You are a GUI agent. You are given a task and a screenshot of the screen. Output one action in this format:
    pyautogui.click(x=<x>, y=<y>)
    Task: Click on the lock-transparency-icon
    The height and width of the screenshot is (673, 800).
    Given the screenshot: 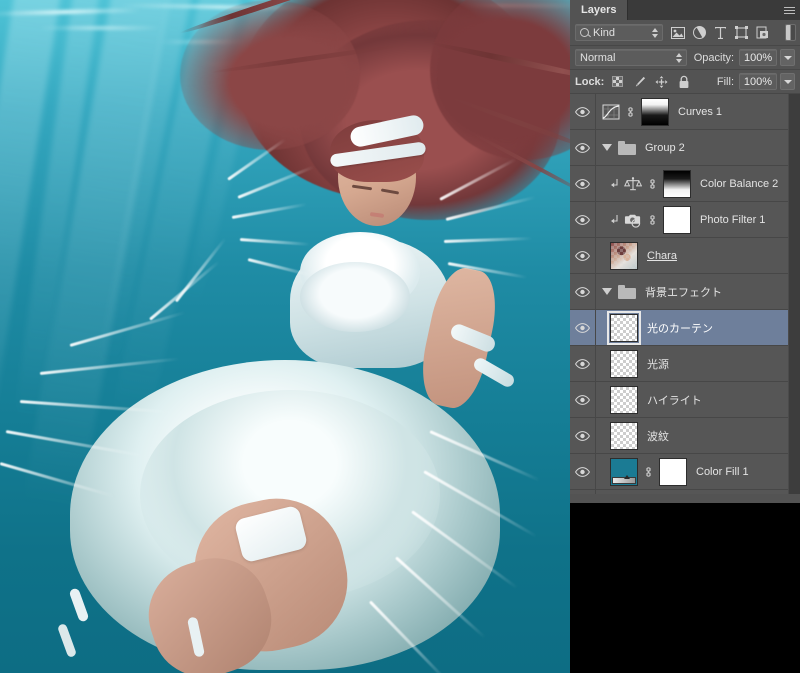 What is the action you would take?
    pyautogui.click(x=617, y=81)
    